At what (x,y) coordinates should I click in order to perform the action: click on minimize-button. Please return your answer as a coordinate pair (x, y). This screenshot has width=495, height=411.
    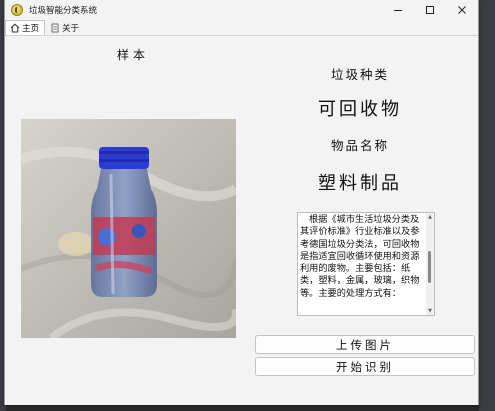
    Looking at the image, I should click on (398, 10).